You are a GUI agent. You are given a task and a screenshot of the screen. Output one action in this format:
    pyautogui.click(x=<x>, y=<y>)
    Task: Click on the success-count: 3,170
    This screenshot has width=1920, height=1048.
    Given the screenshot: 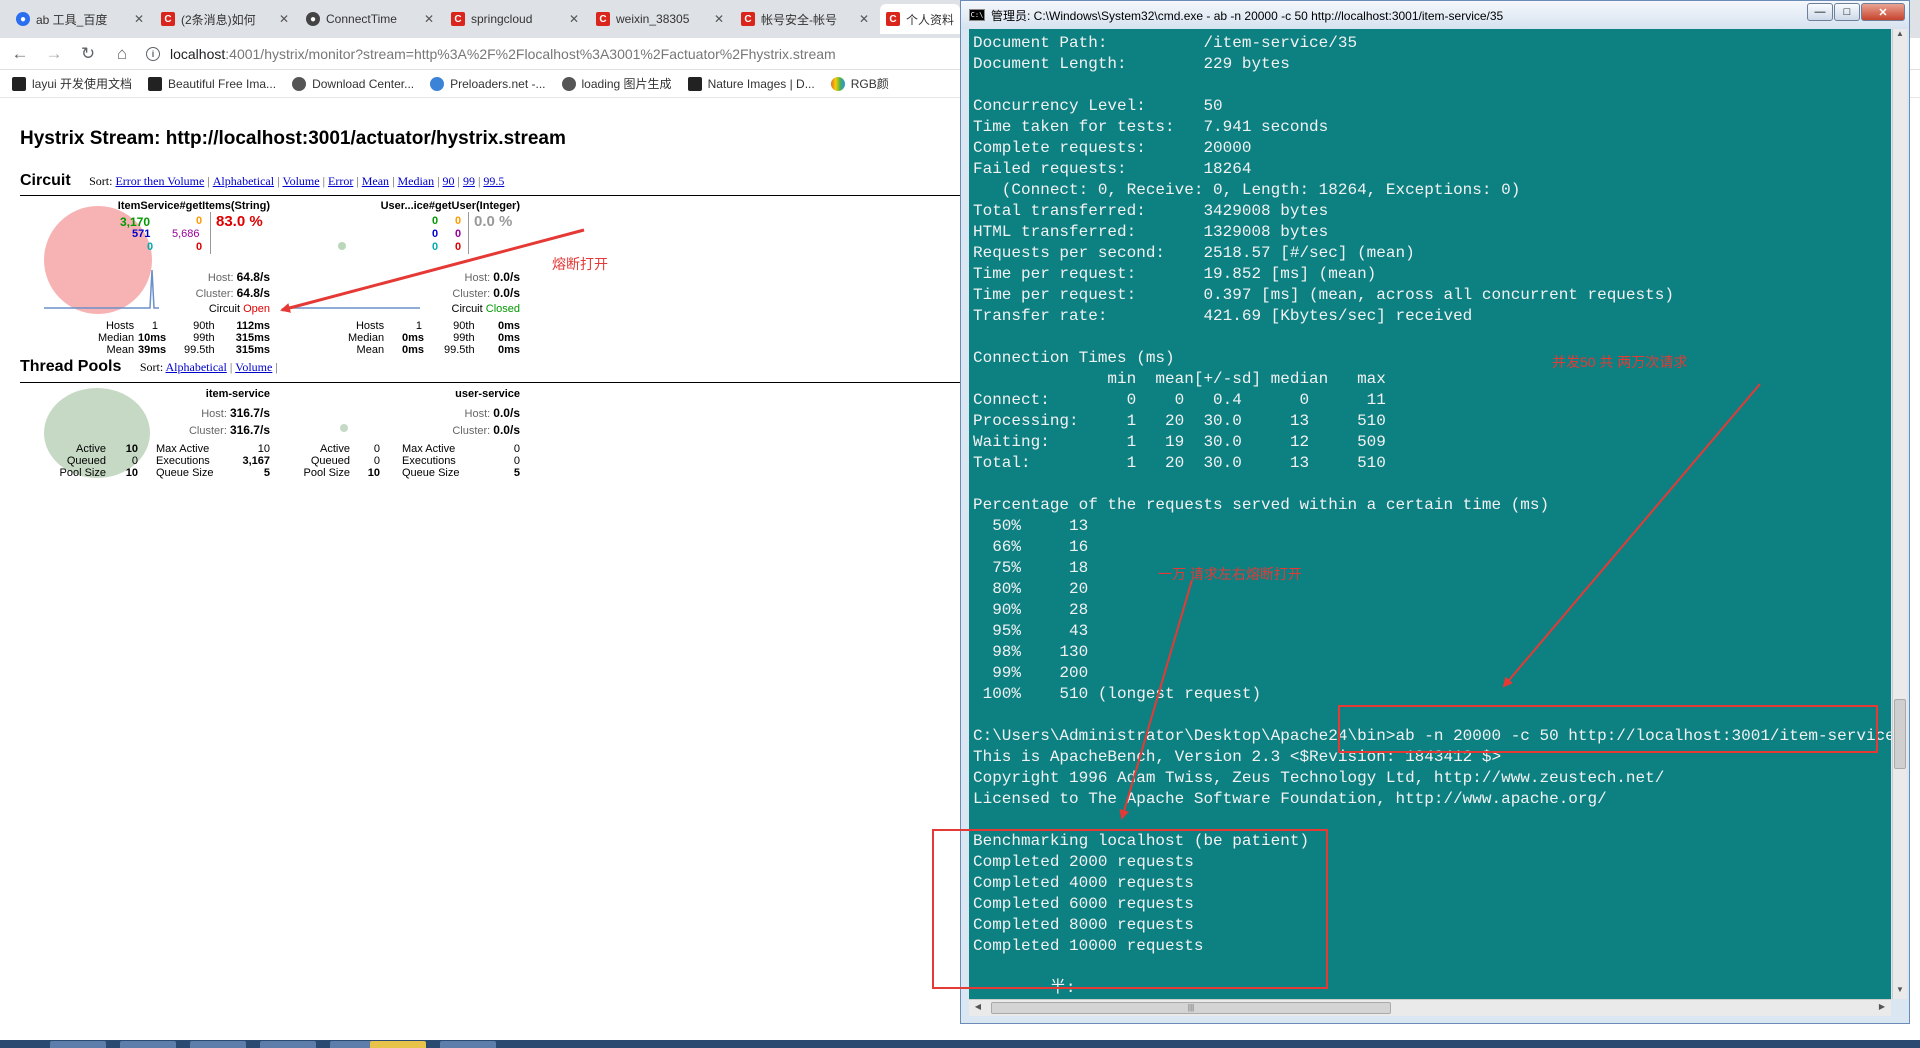 What is the action you would take?
    pyautogui.click(x=135, y=222)
    